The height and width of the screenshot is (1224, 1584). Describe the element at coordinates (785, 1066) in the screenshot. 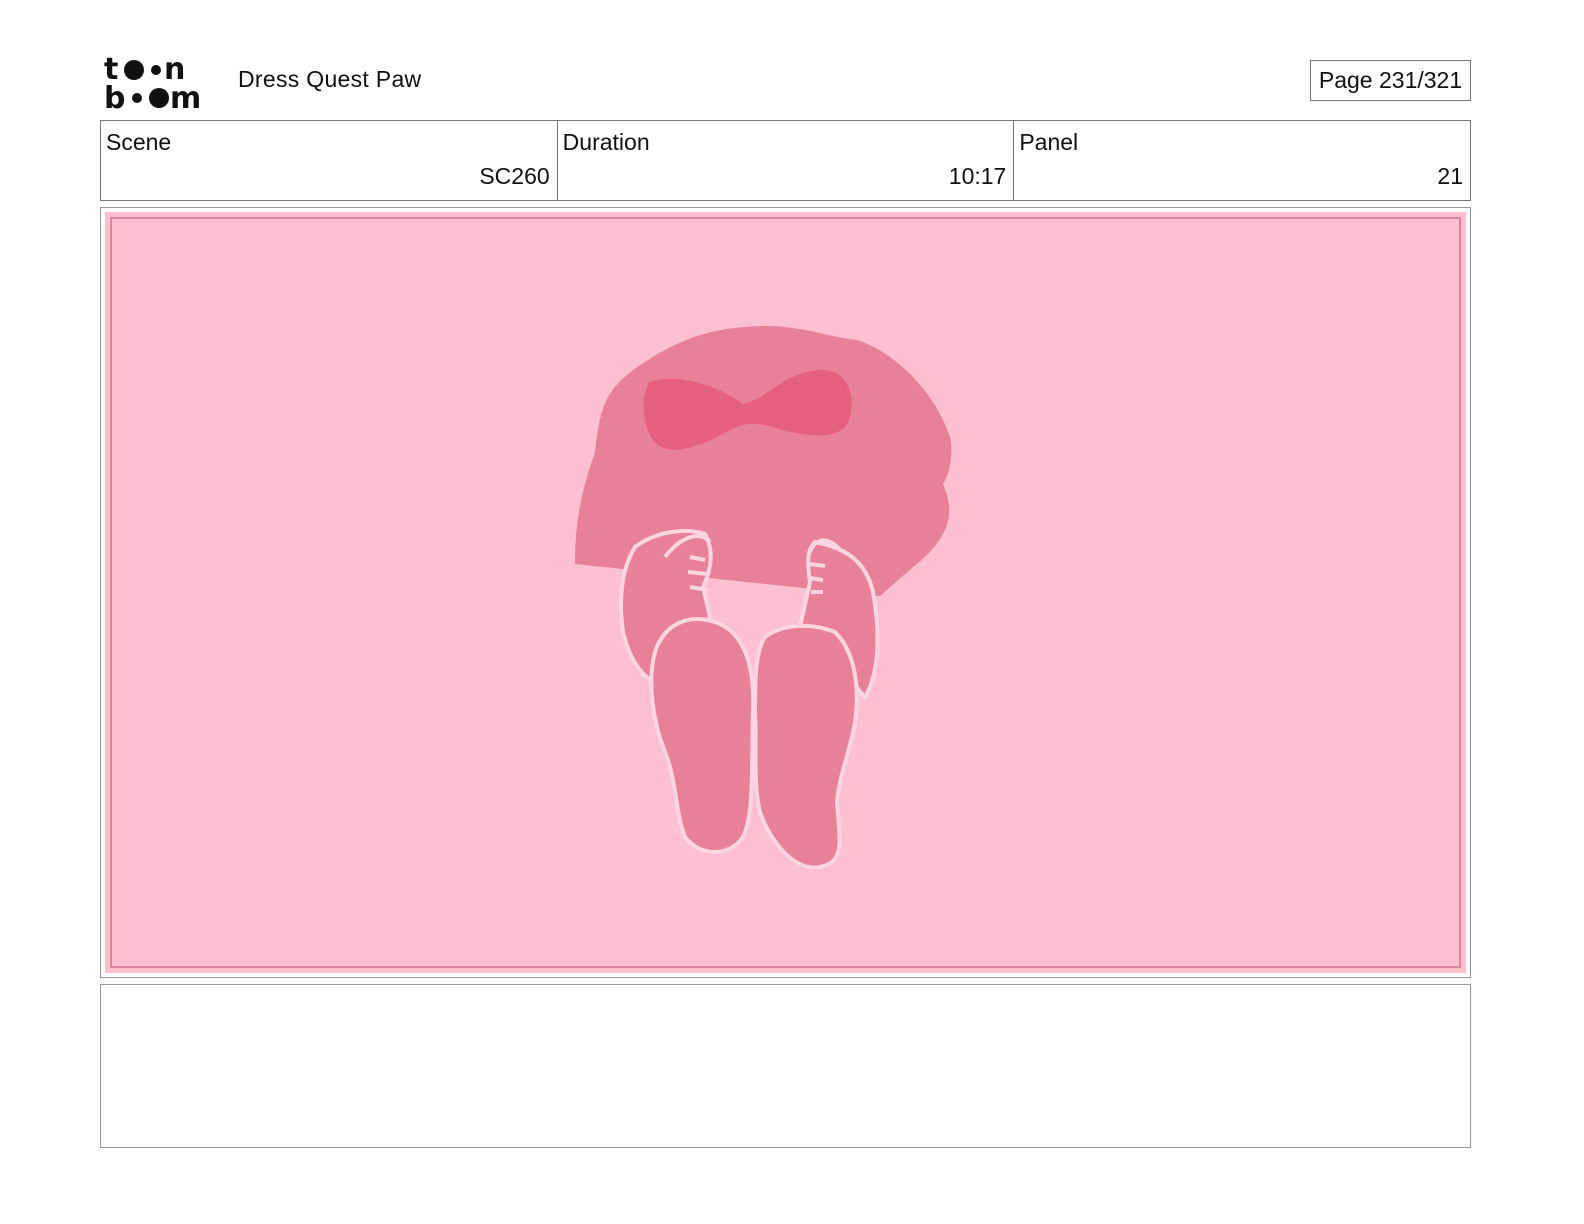

I see `panel-notes` at that location.